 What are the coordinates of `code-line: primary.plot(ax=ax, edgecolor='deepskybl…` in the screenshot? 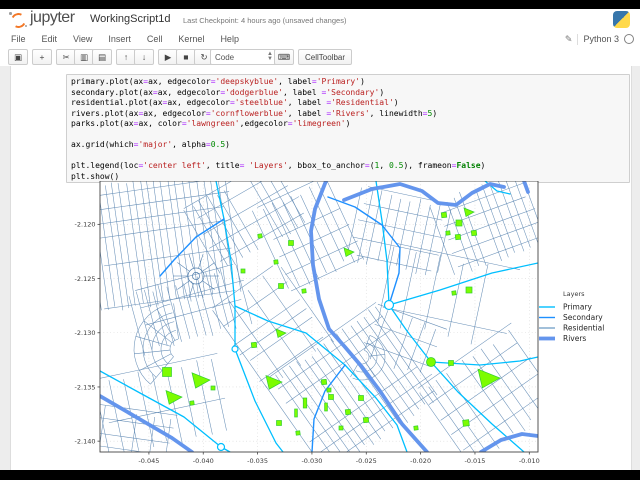 It's located at (218, 81).